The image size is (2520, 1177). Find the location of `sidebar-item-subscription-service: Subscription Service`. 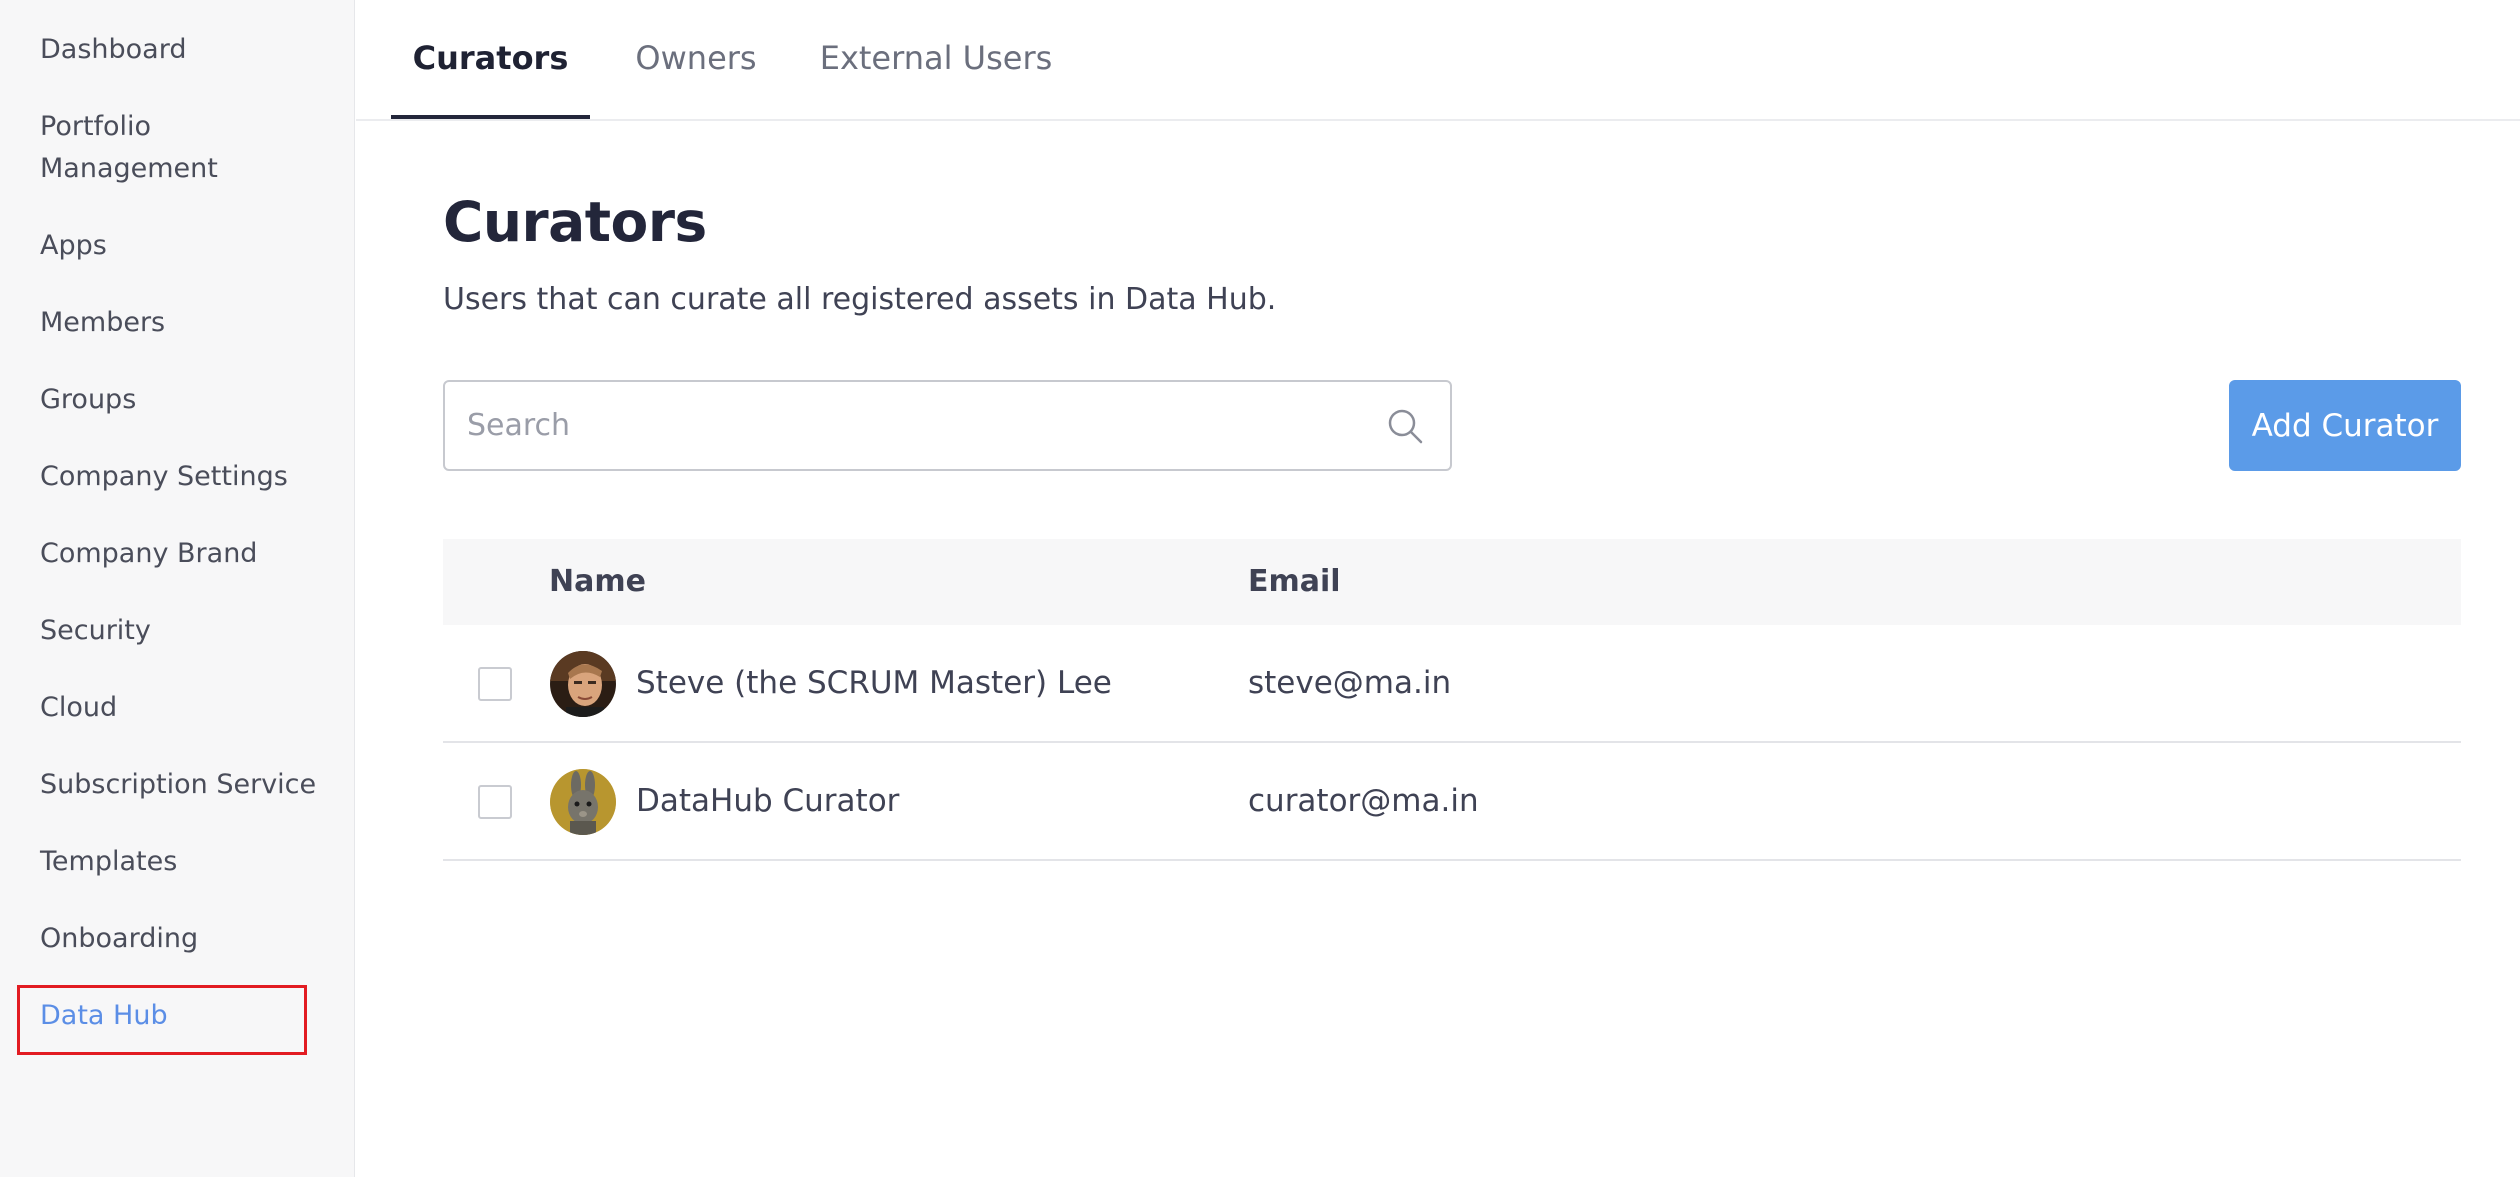

sidebar-item-subscription-service: Subscription Service is located at coordinates (180, 785).